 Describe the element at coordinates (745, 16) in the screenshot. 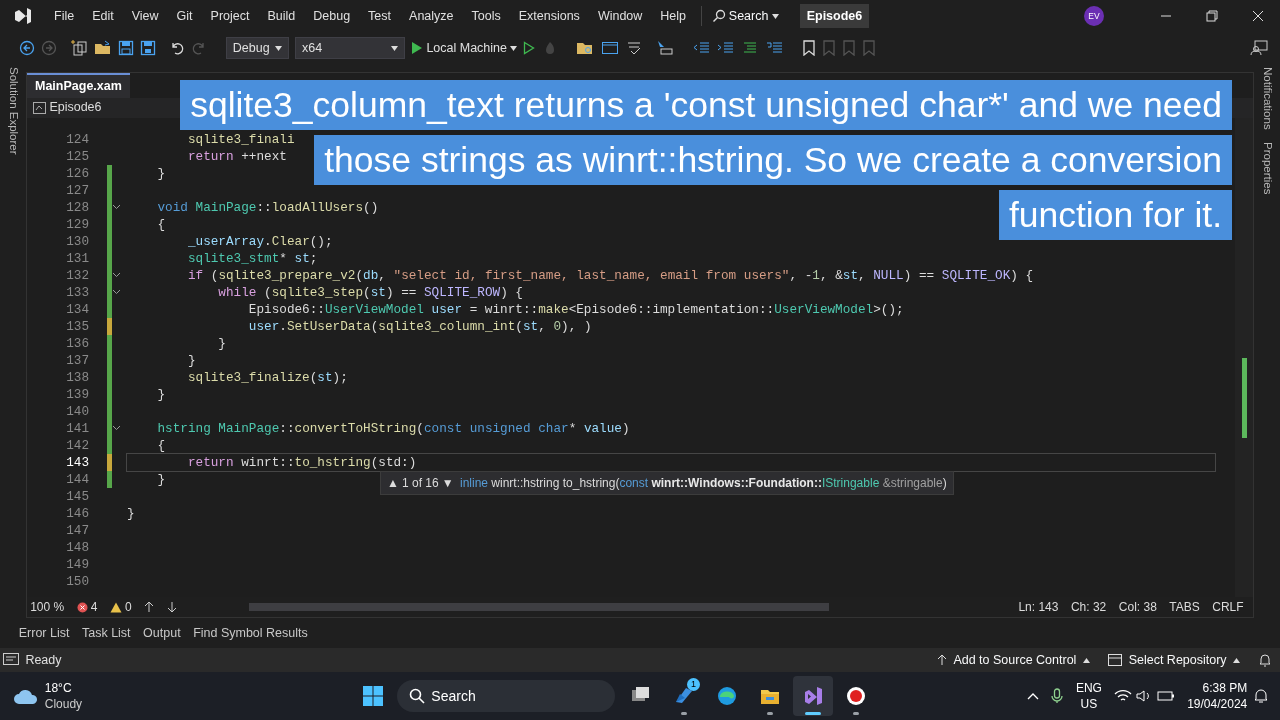

I see `search-button: Search` at that location.